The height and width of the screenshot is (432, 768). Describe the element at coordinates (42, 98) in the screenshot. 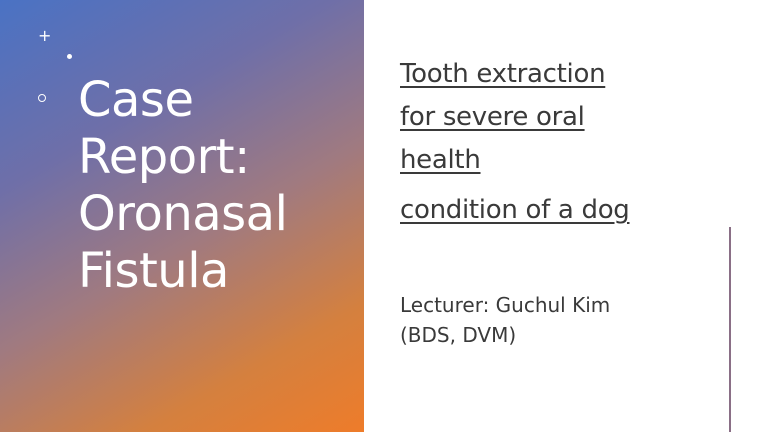

I see `ring-icon` at that location.